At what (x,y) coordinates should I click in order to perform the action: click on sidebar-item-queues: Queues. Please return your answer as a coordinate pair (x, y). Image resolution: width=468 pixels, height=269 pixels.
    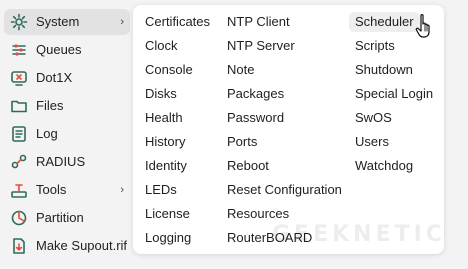
    Looking at the image, I should click on (67, 50).